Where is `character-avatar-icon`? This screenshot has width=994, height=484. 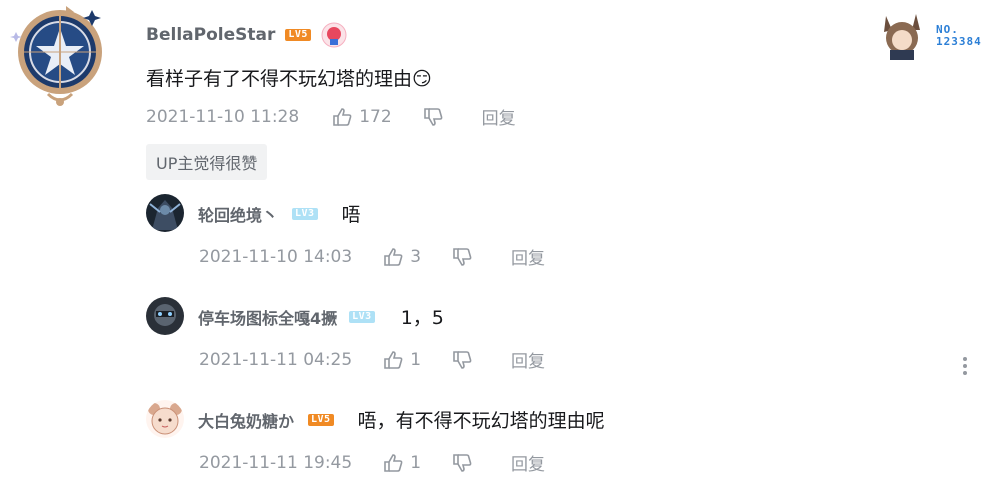 character-avatar-icon is located at coordinates (904, 36).